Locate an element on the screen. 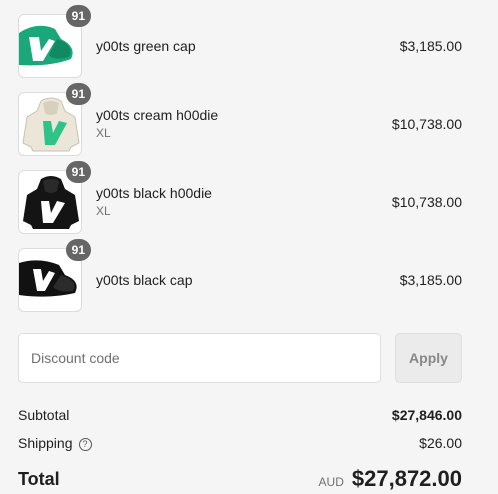  apply-discount-button: Apply is located at coordinates (428, 358).